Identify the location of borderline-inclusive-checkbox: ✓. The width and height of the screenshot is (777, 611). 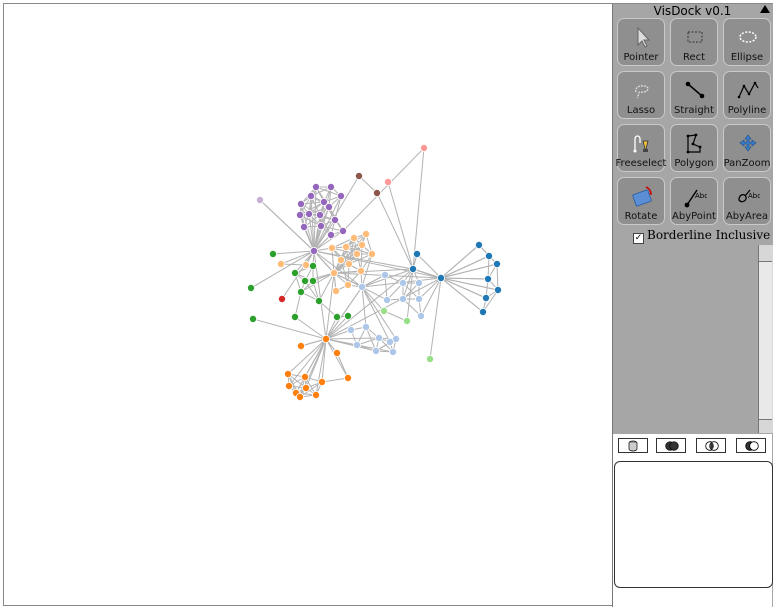
(638, 238).